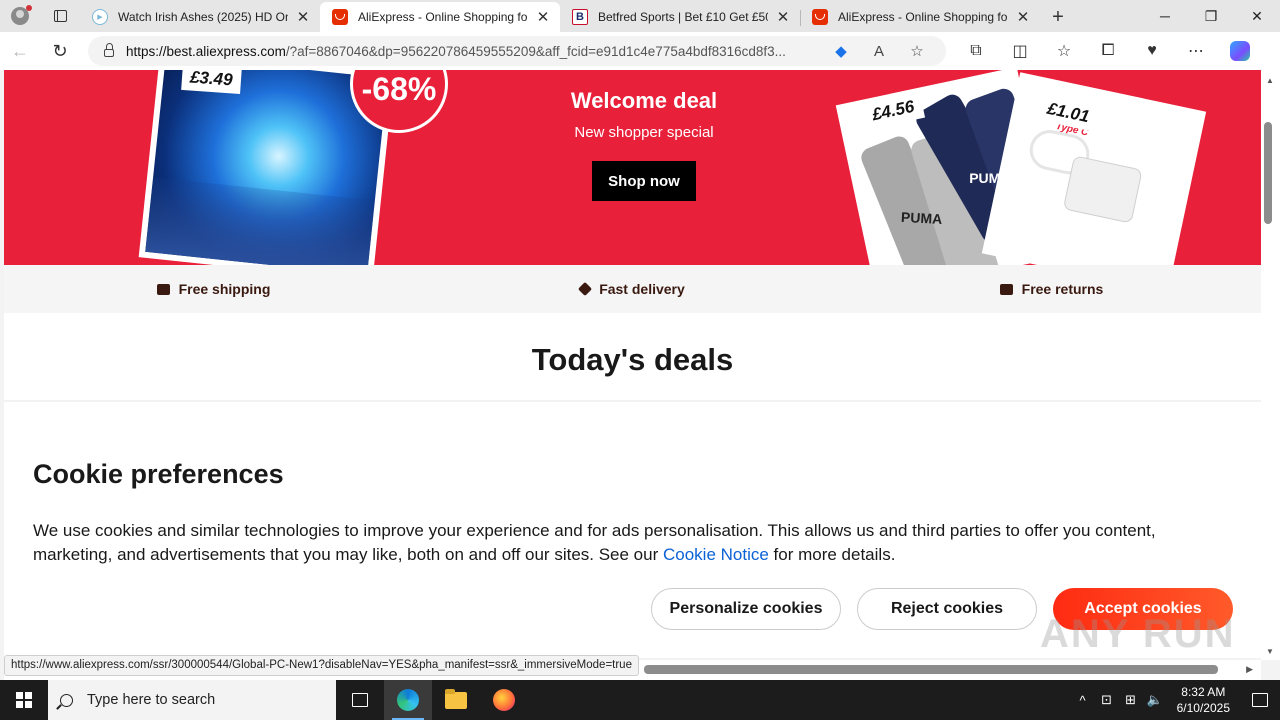 The width and height of the screenshot is (1280, 720). I want to click on start-button, so click(24, 700).